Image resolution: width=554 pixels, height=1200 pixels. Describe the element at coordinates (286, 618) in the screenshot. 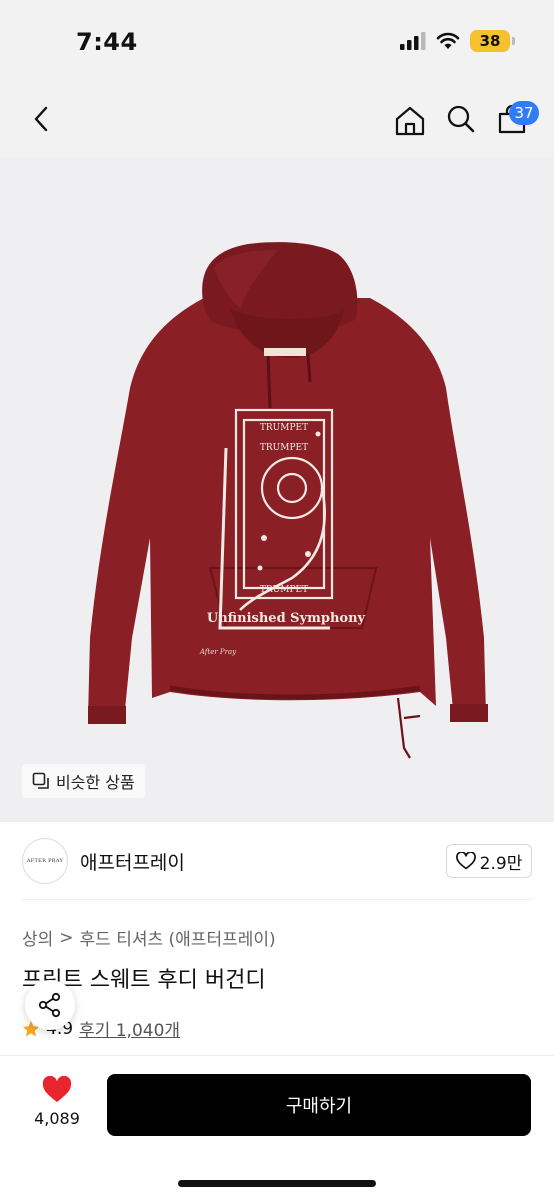

I see `print-tagline: Unfinished Symphony` at that location.